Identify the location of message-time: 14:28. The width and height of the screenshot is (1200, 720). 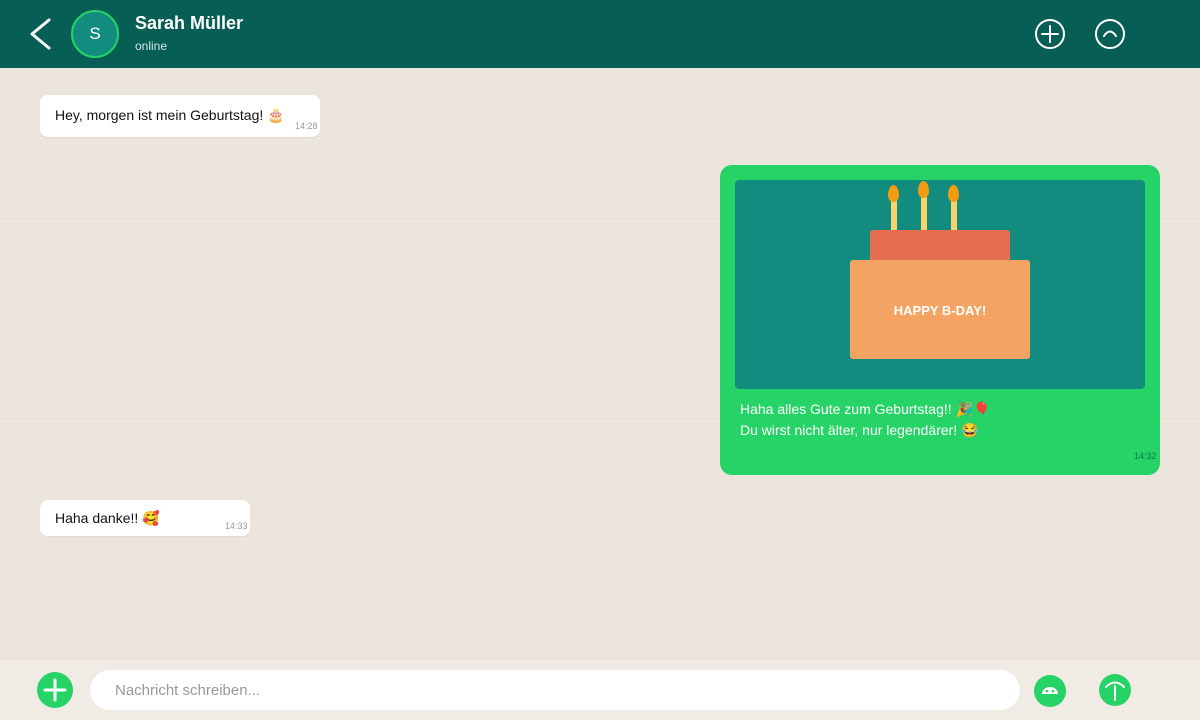
(306, 126).